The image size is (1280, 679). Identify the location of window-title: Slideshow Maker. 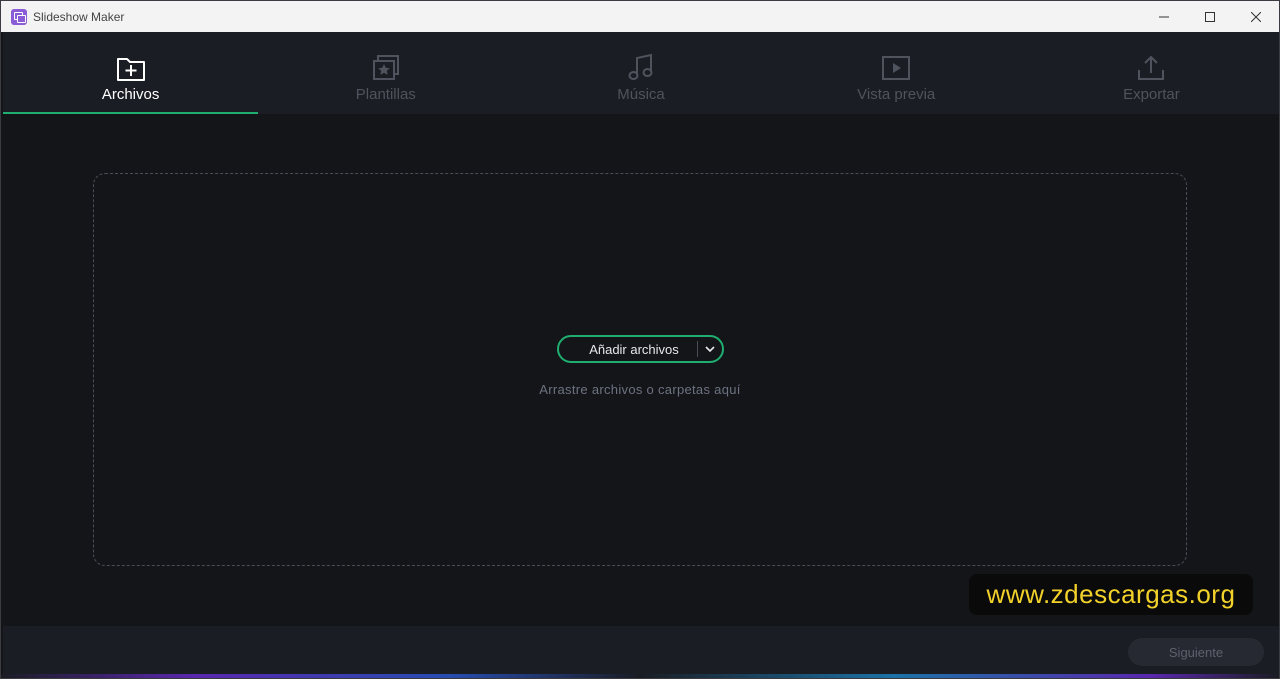
(79, 16).